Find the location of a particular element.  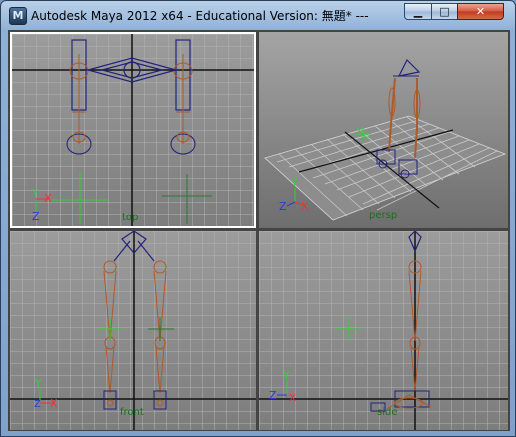

maya-app-icon: M is located at coordinates (18, 16).